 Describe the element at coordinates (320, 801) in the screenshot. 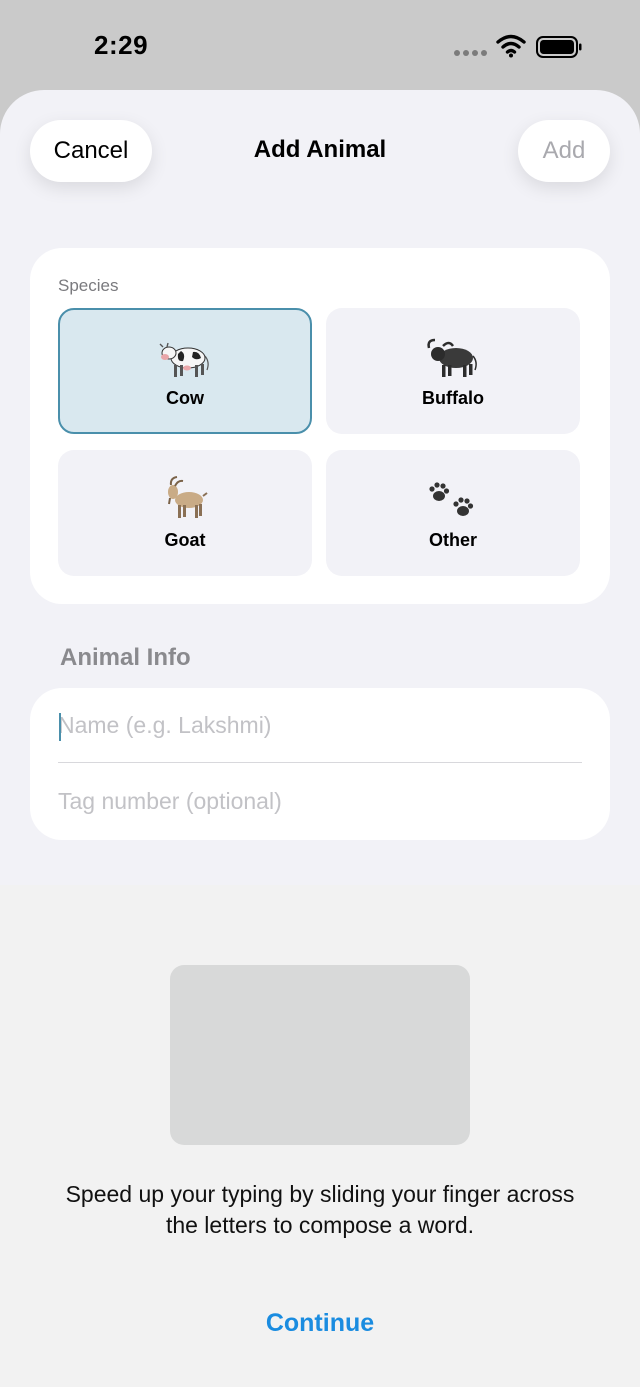

I see `tag-number-input` at that location.